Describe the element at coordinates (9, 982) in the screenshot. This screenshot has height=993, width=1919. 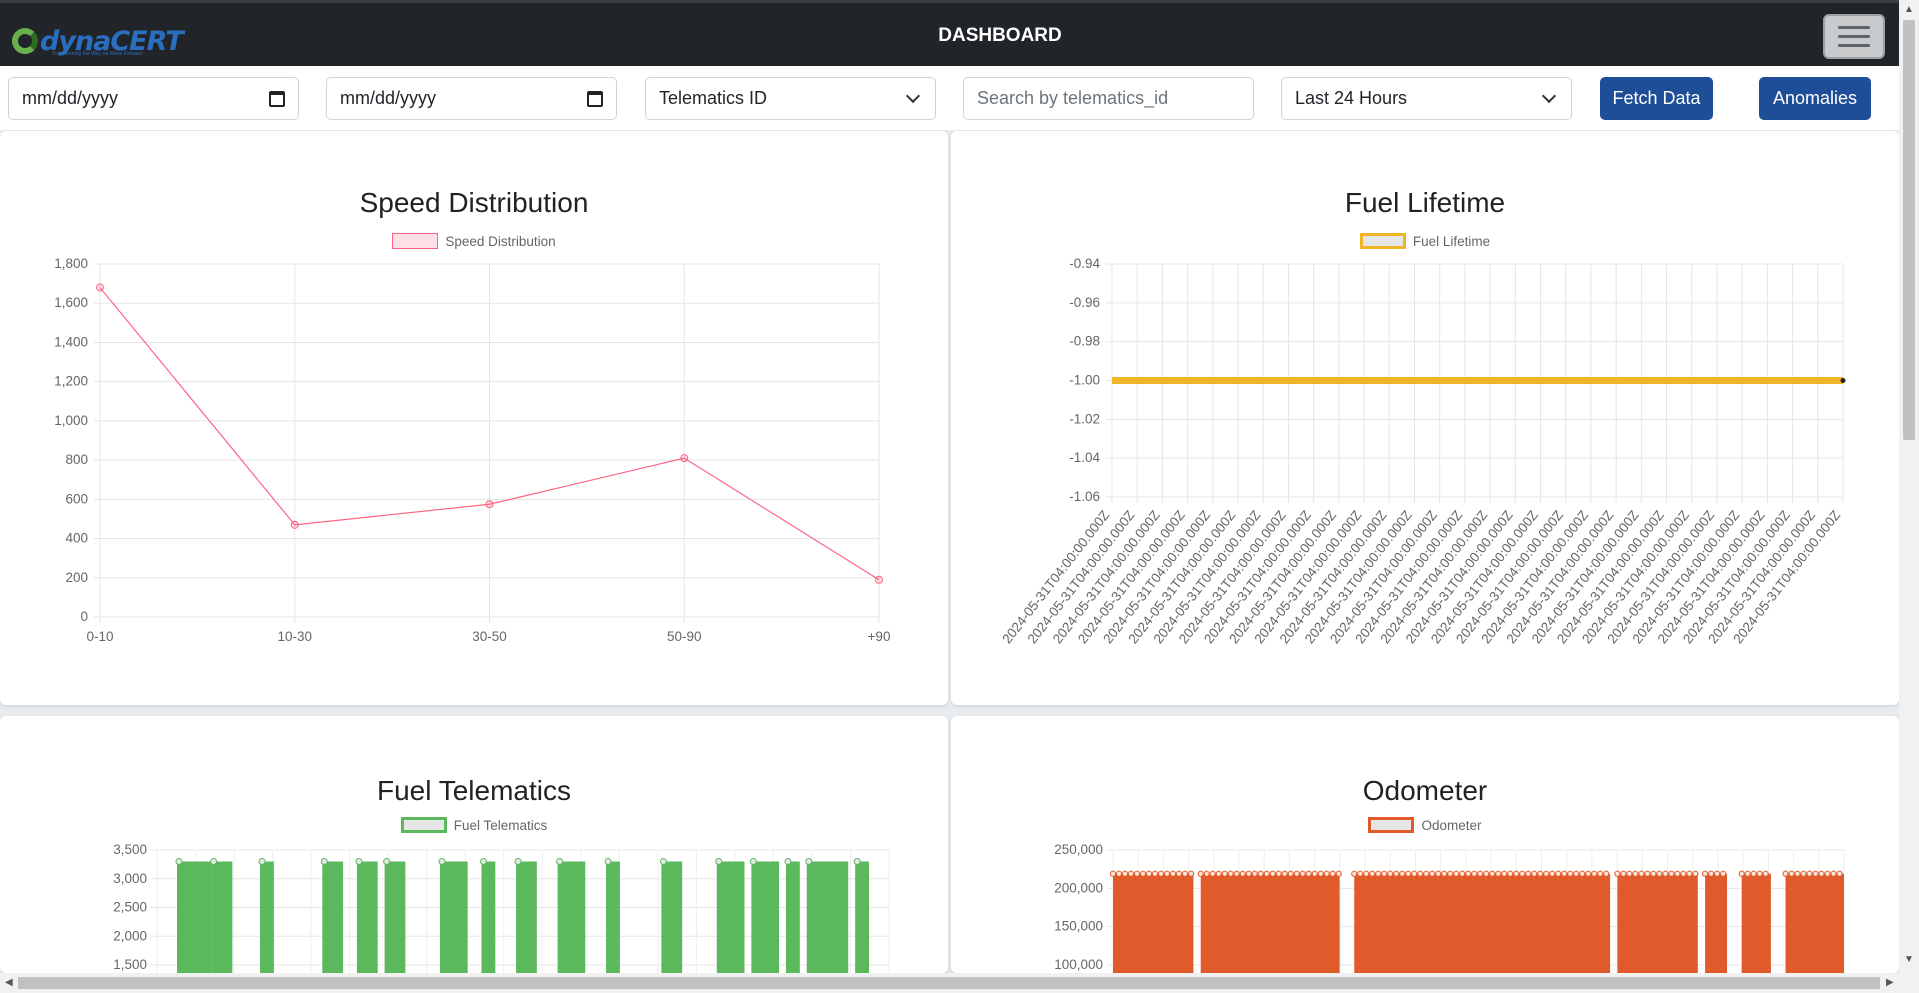
I see `scroll-left-arrow-icon: ◀` at that location.